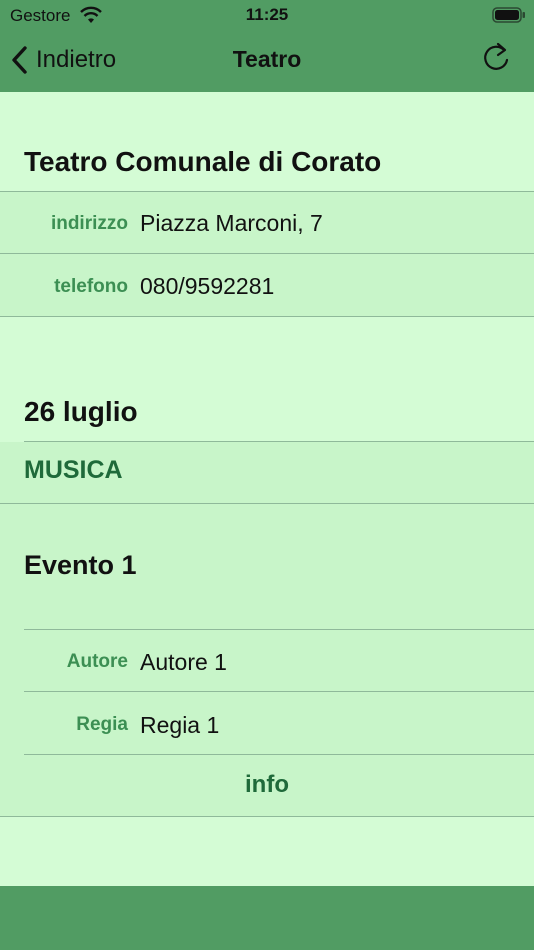  I want to click on status-time: 11:25, so click(267, 14).